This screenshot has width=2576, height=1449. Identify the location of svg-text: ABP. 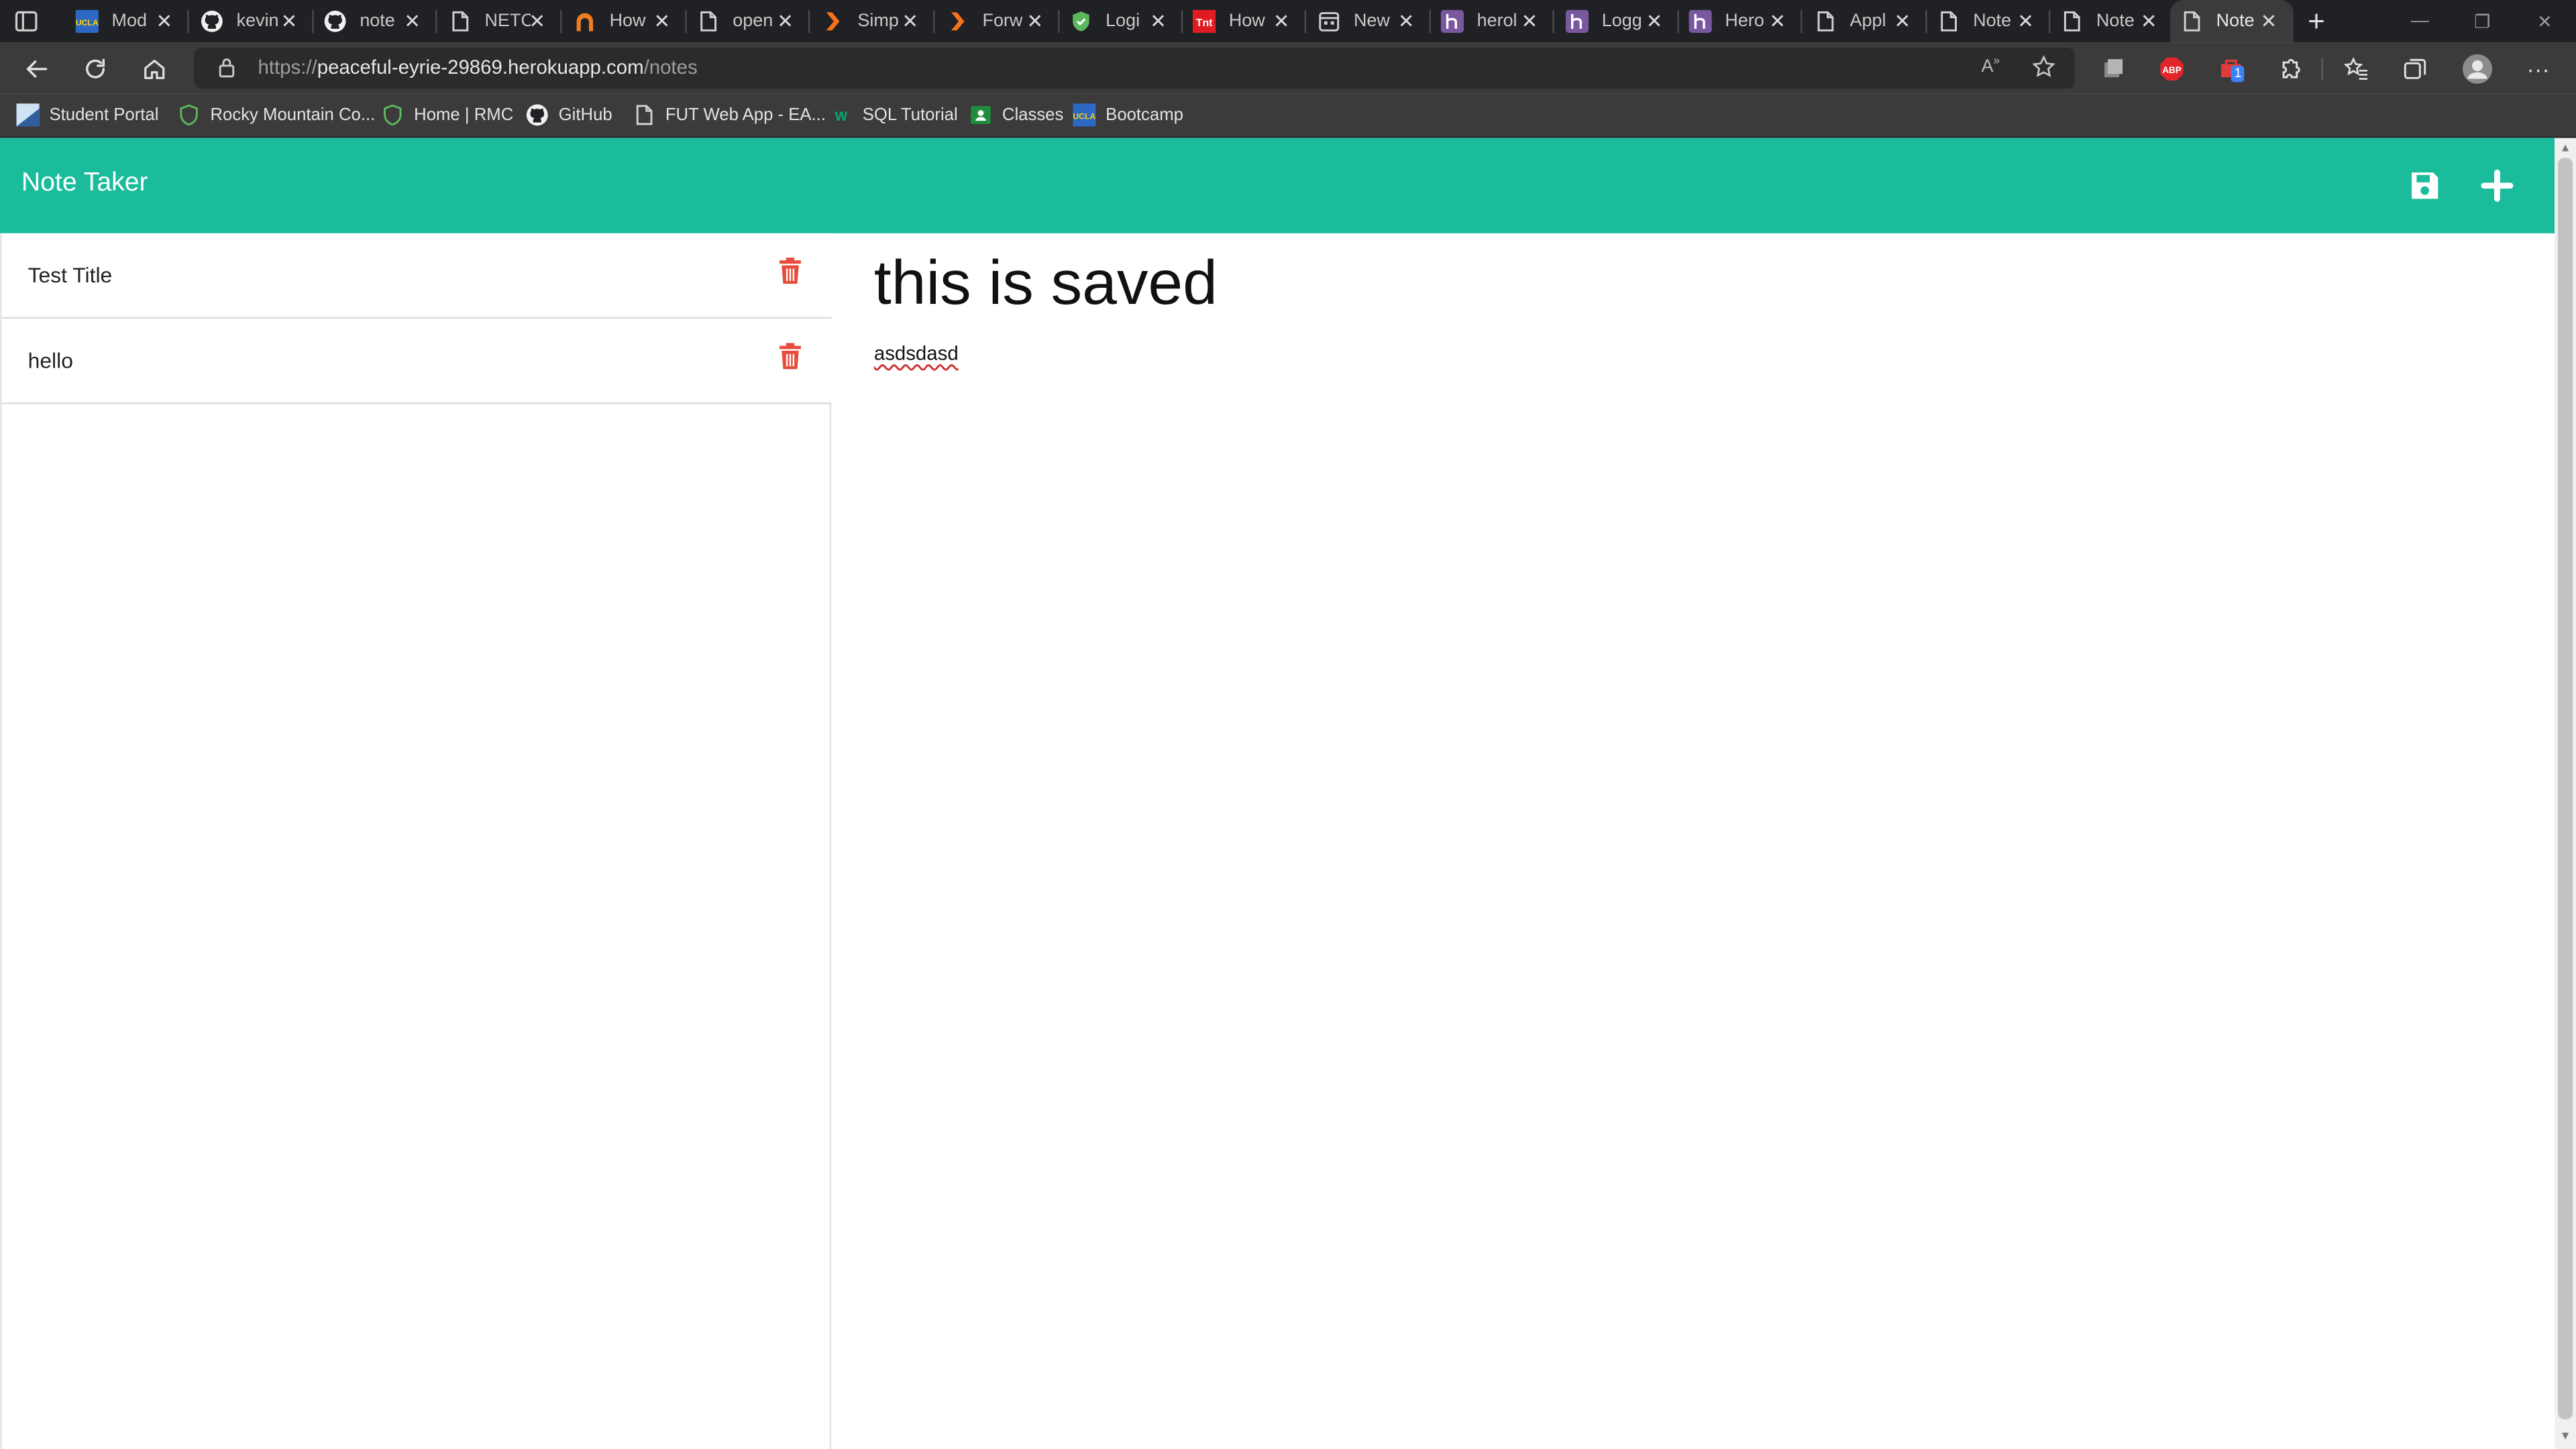
(2171, 70).